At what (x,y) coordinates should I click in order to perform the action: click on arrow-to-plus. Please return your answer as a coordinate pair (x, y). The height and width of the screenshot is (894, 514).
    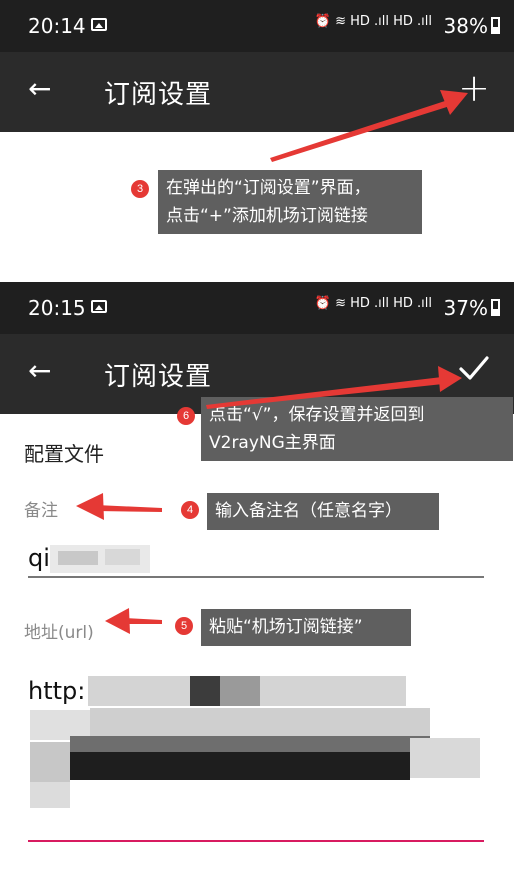
    Looking at the image, I should click on (369, 126).